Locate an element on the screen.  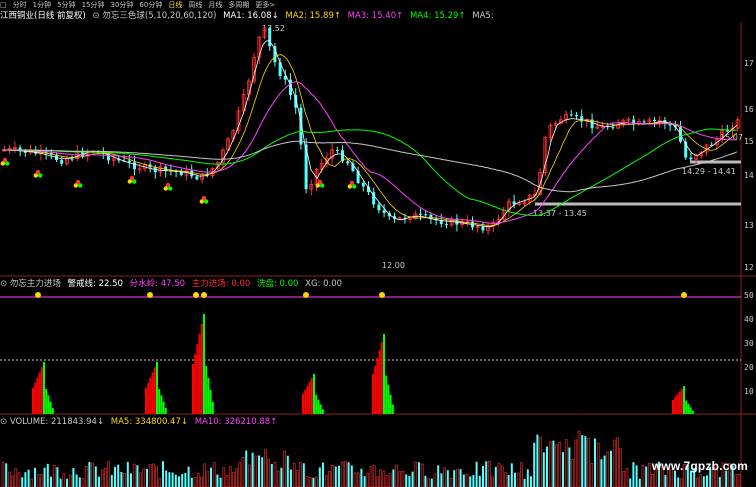
money-bag-icon is located at coordinates (38, 295).